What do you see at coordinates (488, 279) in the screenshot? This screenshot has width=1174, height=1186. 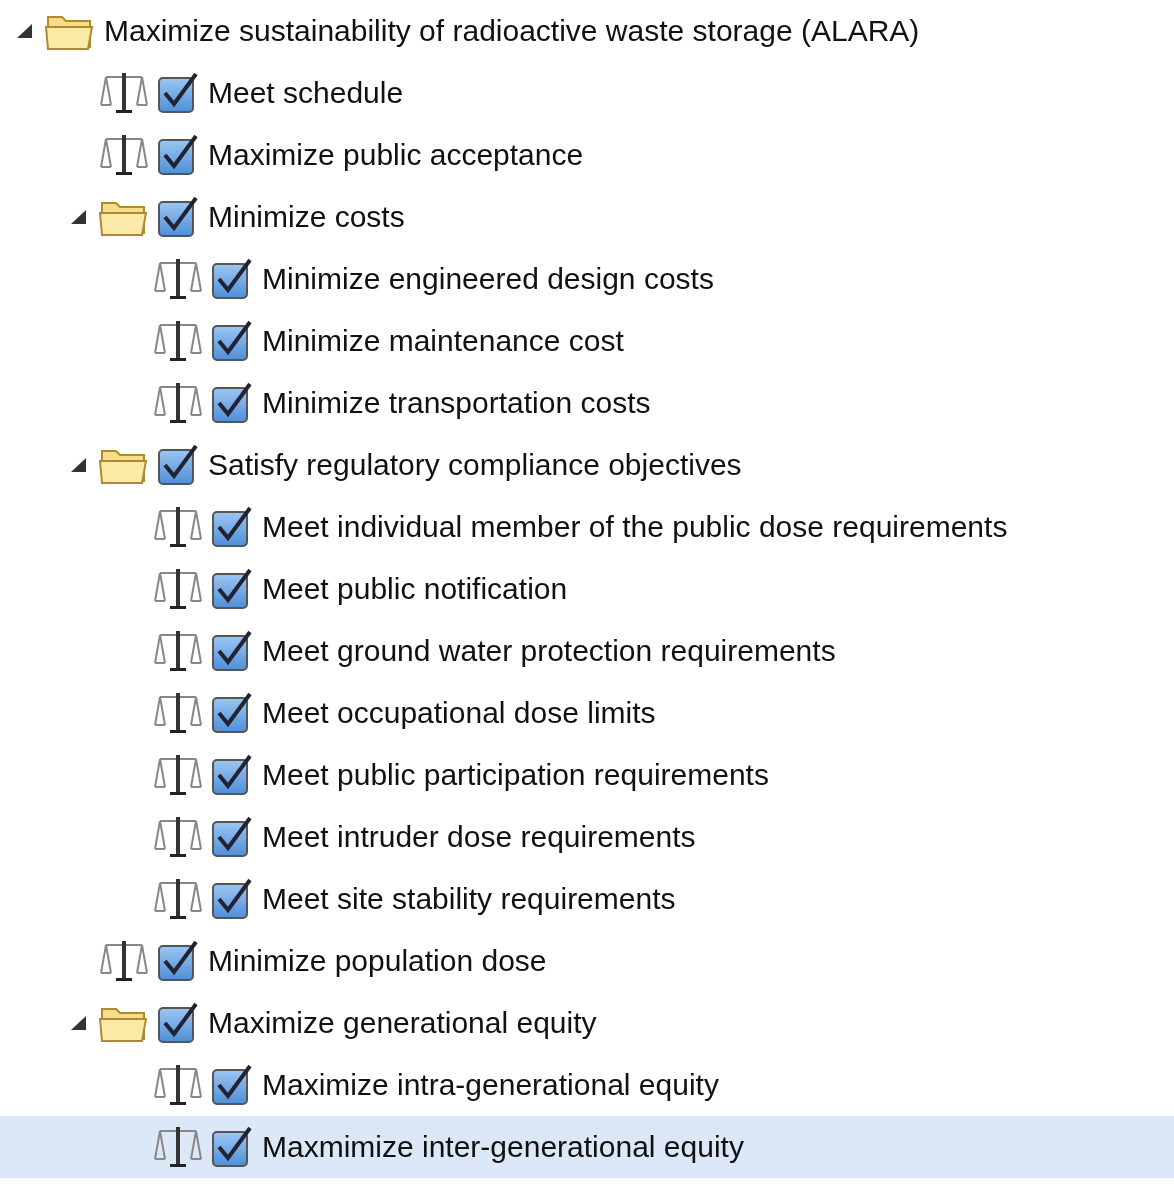 I see `tree-item-label: Minimize engineered design costs` at bounding box center [488, 279].